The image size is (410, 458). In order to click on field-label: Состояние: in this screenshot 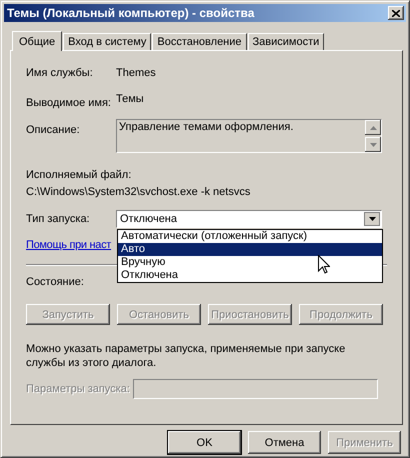, I will do `click(55, 282)`.